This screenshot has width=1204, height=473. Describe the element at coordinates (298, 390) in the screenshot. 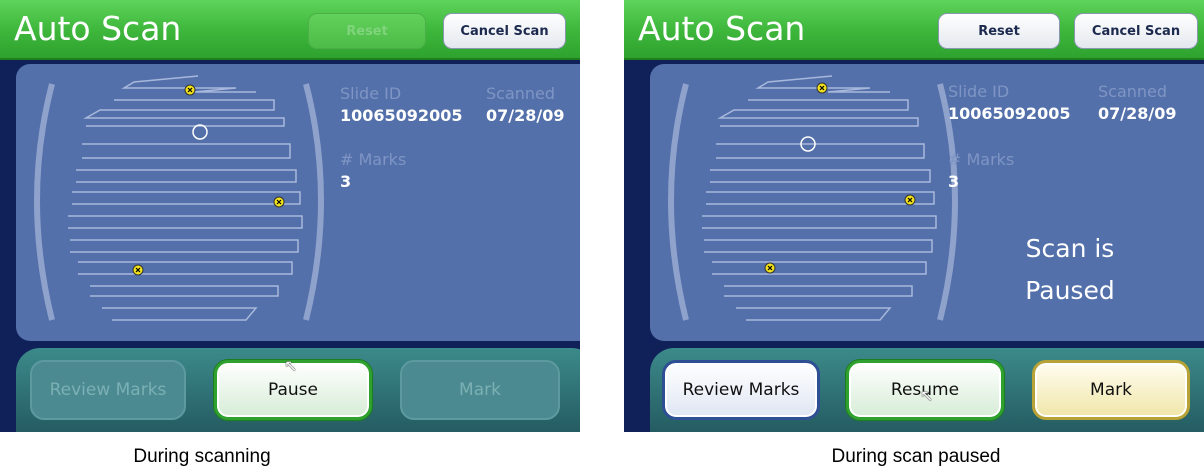

I see `action-bar: Review Marks Pause Mark ↖` at that location.